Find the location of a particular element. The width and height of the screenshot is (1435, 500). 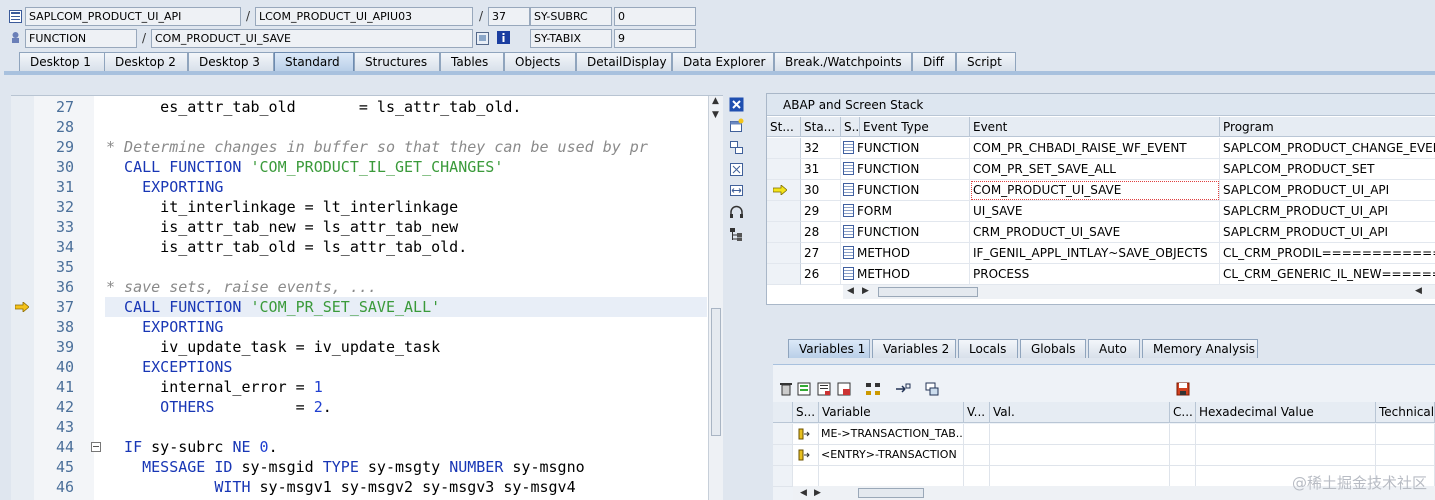

tab-diff: Diff is located at coordinates (934, 61).